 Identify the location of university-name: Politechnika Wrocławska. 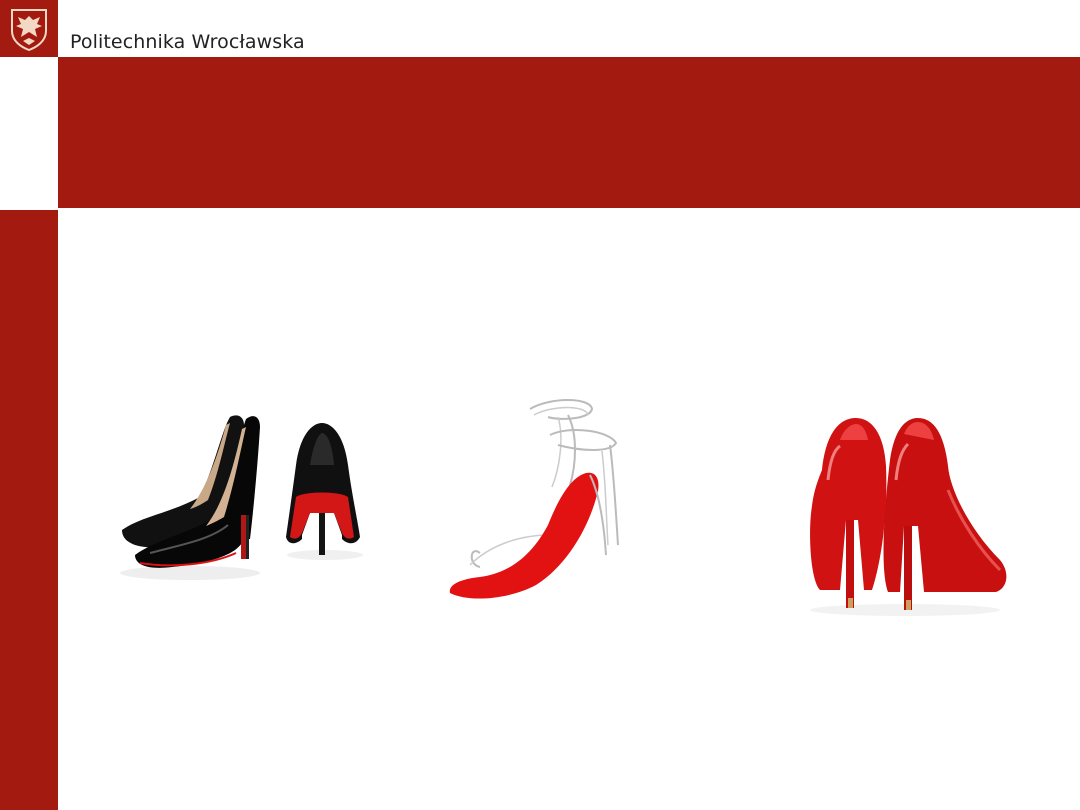
(187, 42).